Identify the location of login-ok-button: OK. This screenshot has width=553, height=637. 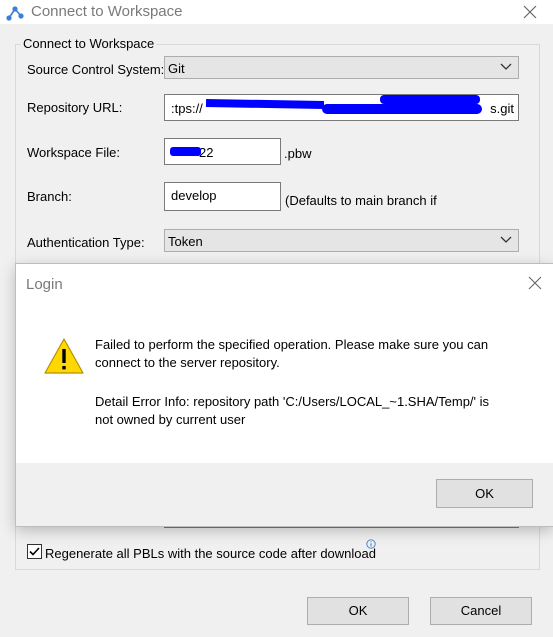
(484, 493).